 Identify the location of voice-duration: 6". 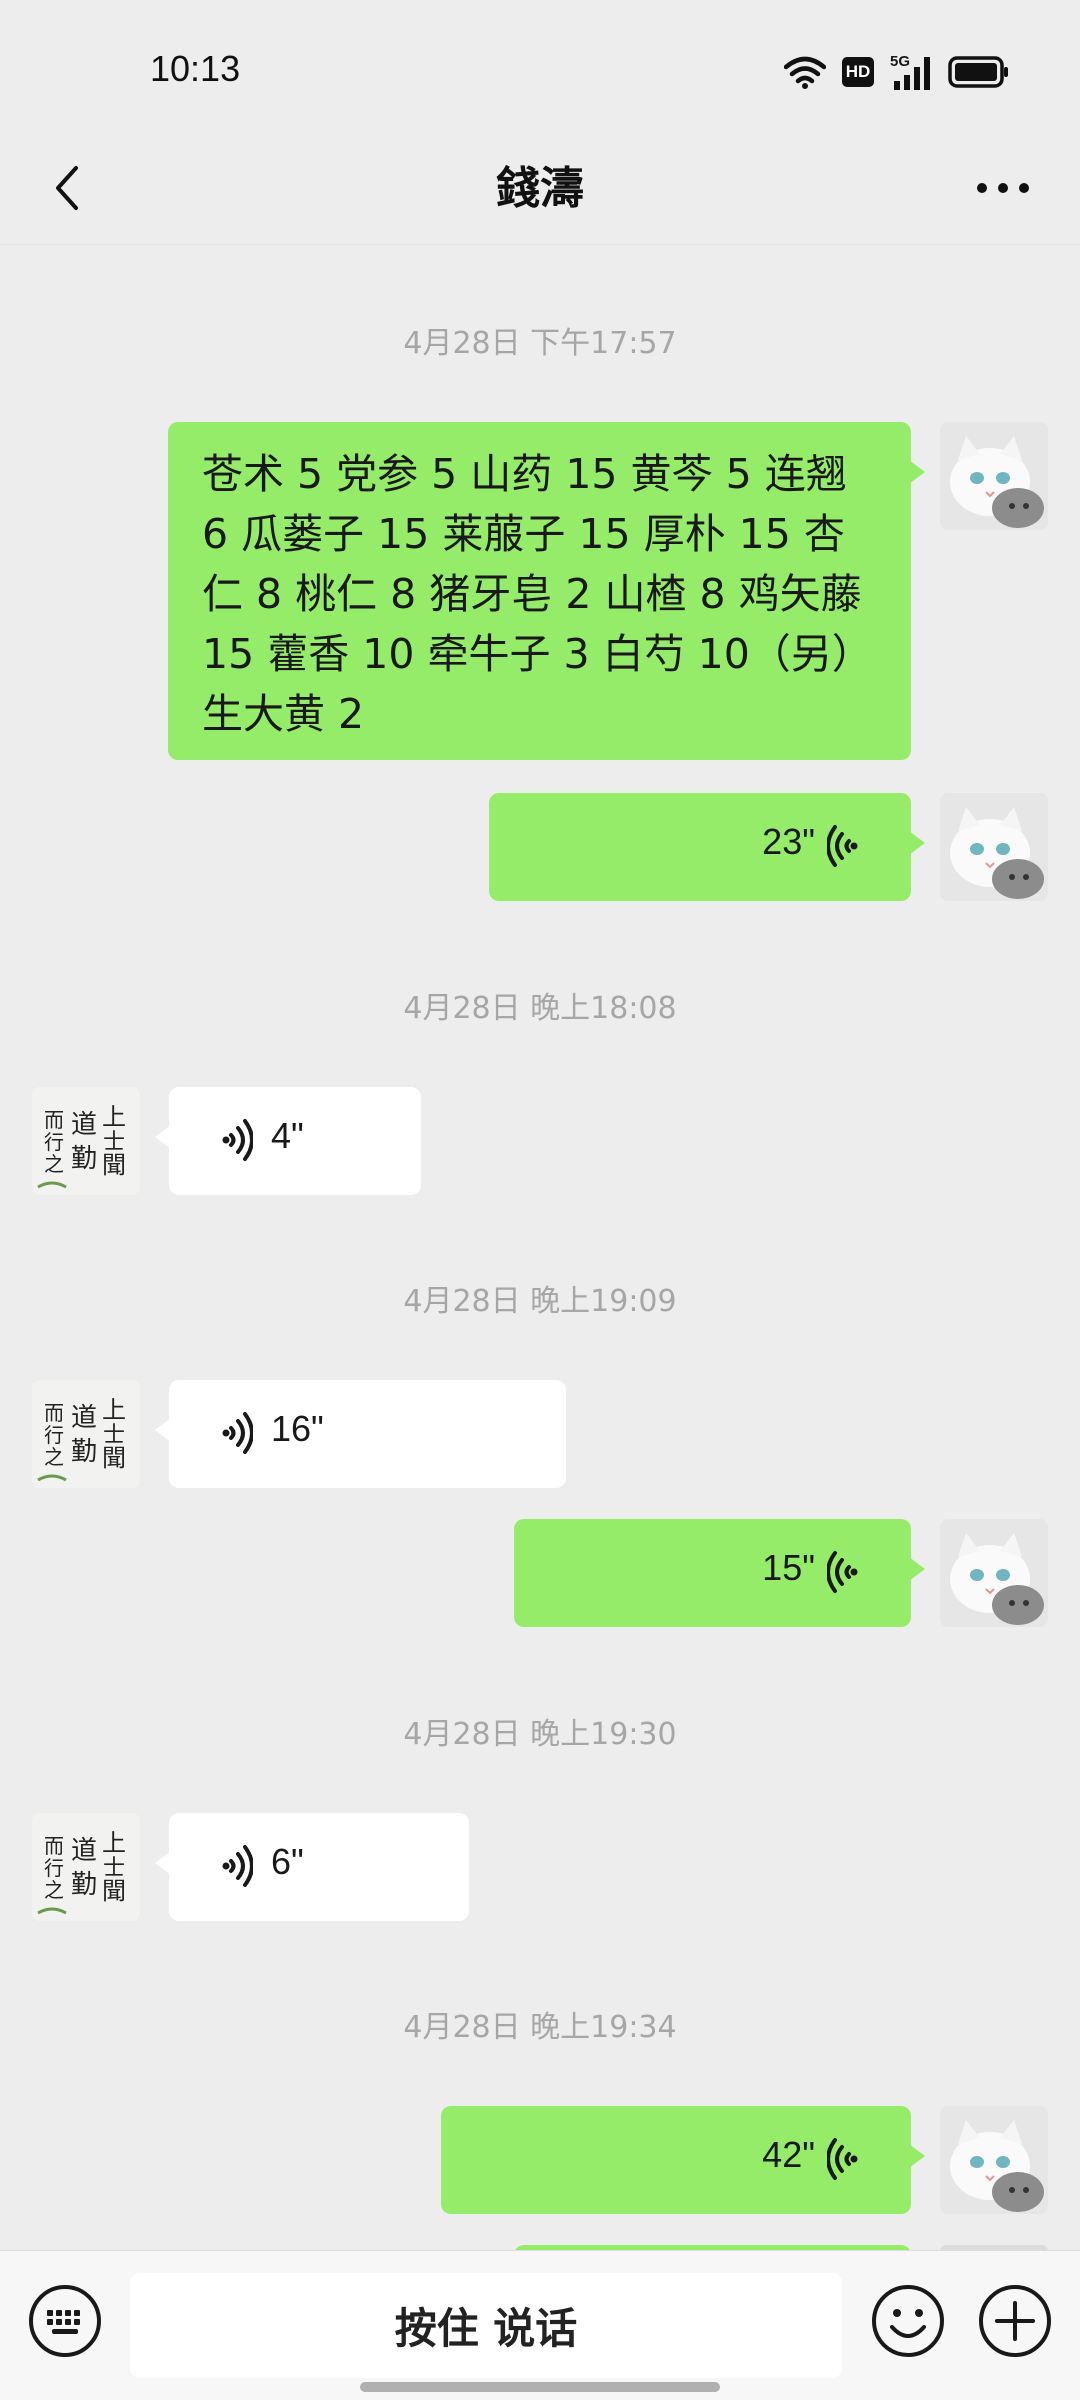
(287, 1861).